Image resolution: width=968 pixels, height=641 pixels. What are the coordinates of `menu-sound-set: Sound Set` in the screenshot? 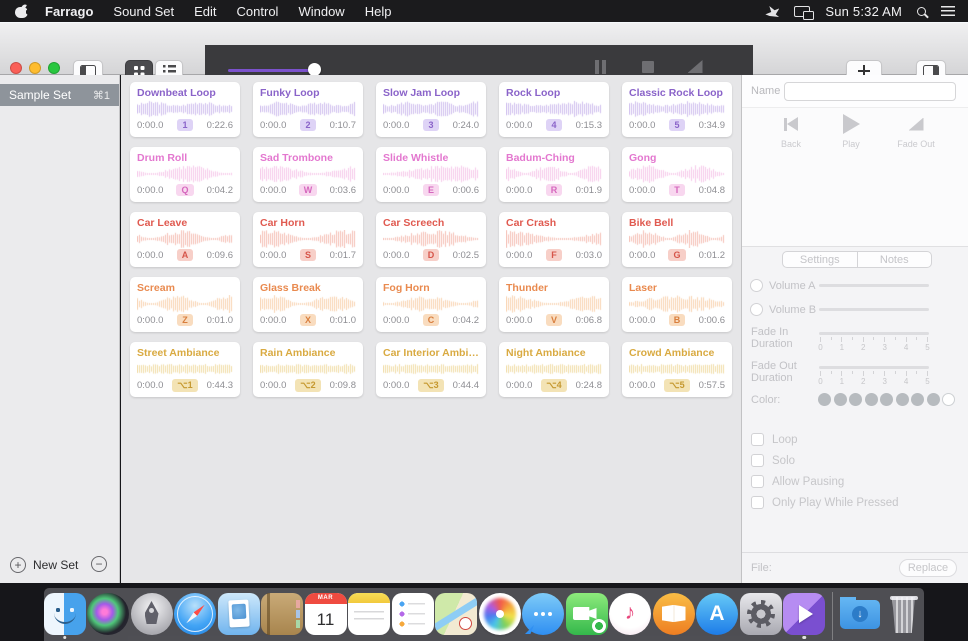 It's located at (143, 11).